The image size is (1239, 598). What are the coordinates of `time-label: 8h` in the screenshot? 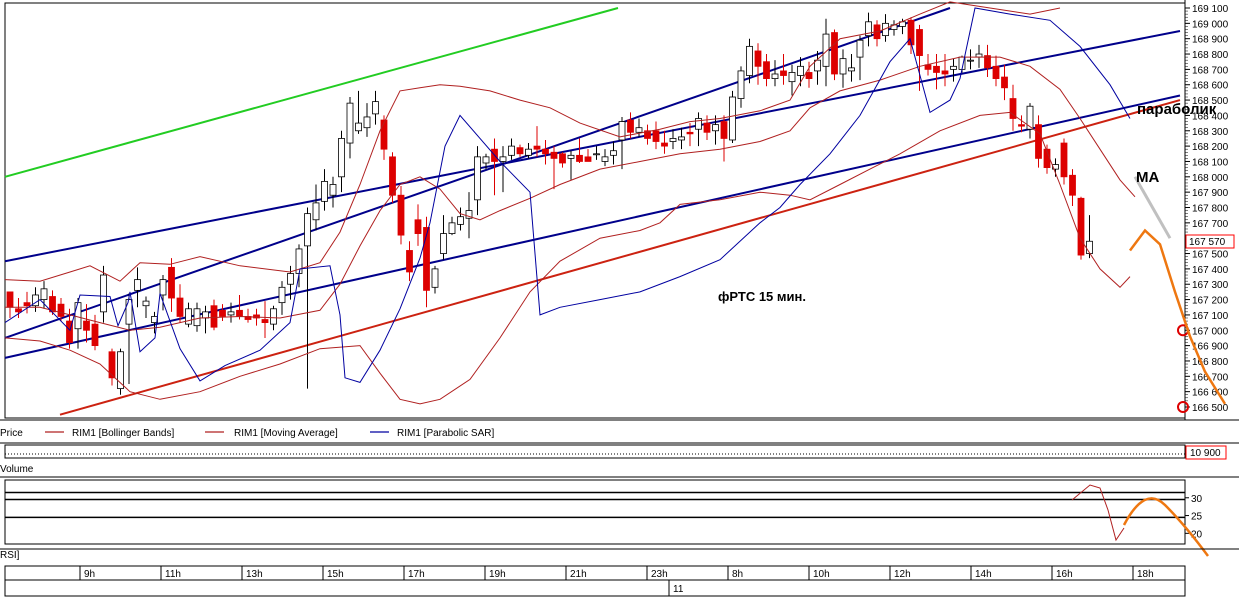 It's located at (737, 574).